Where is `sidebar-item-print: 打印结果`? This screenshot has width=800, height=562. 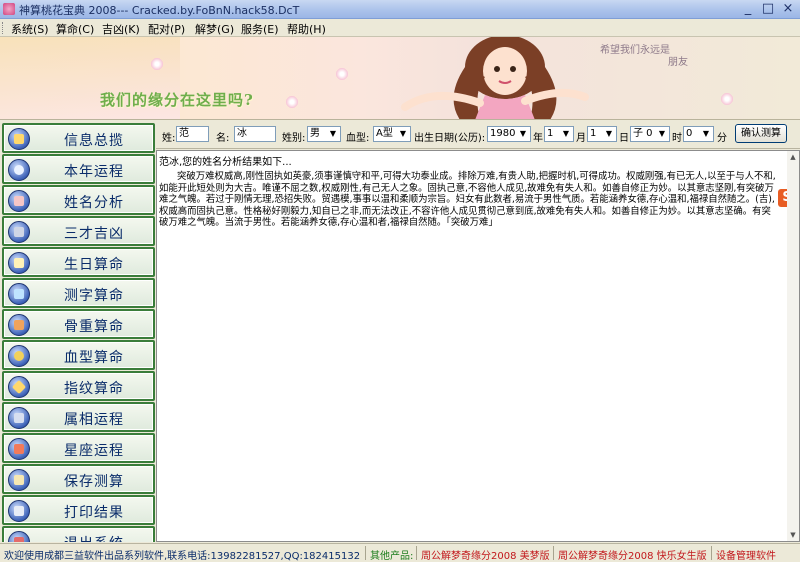 sidebar-item-print: 打印结果 is located at coordinates (78, 510).